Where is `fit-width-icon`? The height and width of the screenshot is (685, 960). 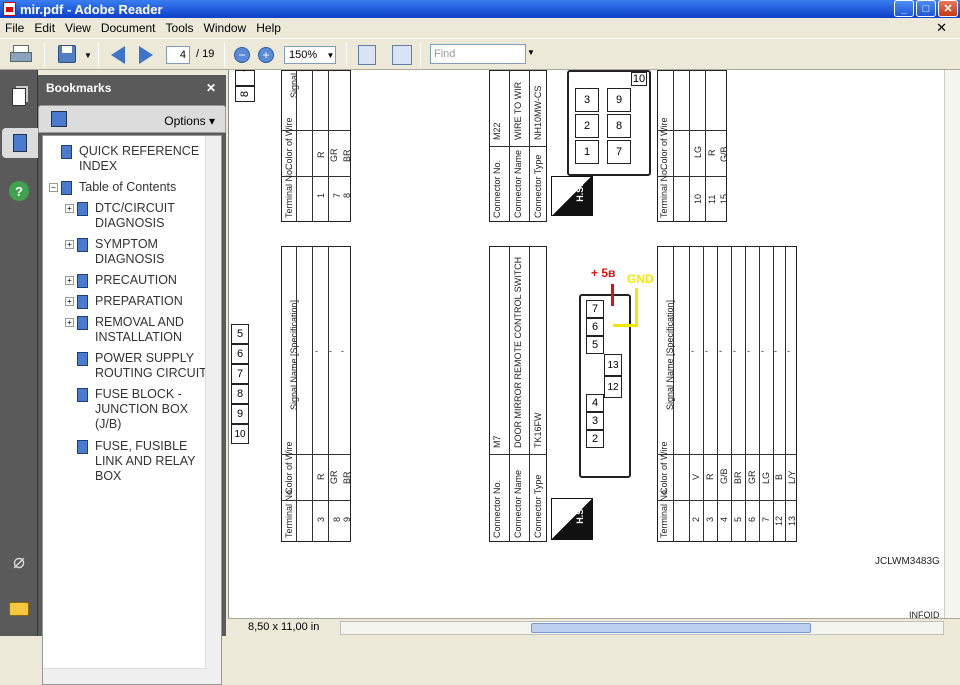 fit-width-icon is located at coordinates (367, 55).